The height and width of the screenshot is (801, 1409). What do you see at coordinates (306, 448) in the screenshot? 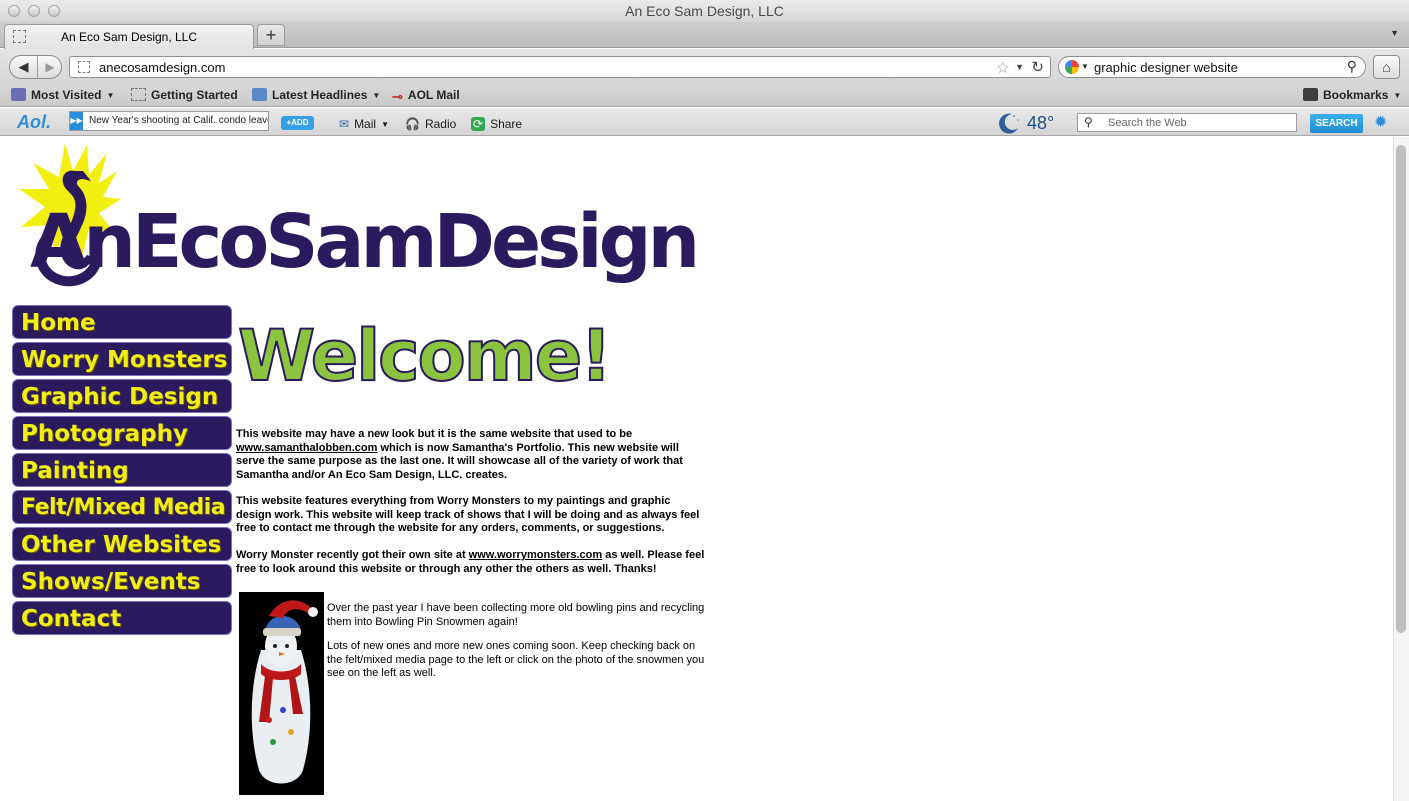
I see `samanthalobben-link: www.samanthalobben.com` at bounding box center [306, 448].